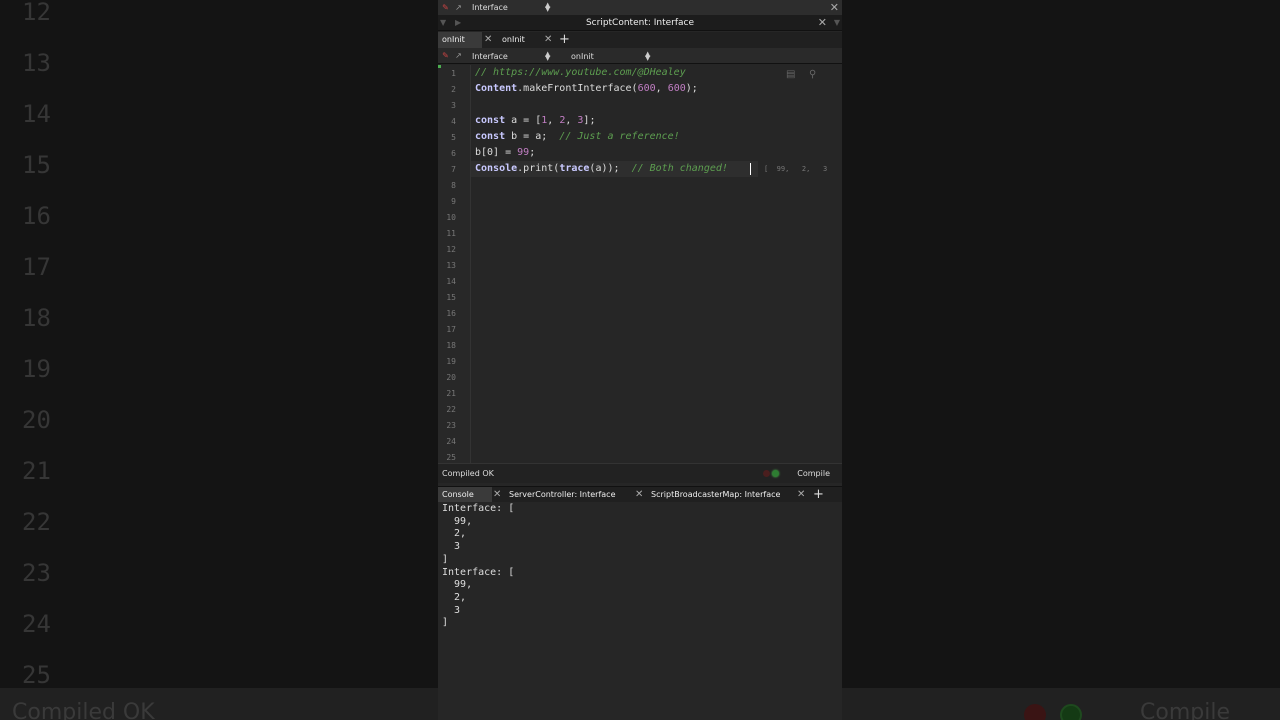 This screenshot has width=1280, height=720. Describe the element at coordinates (812, 74) in the screenshot. I see `search-icon: ⚲` at that location.